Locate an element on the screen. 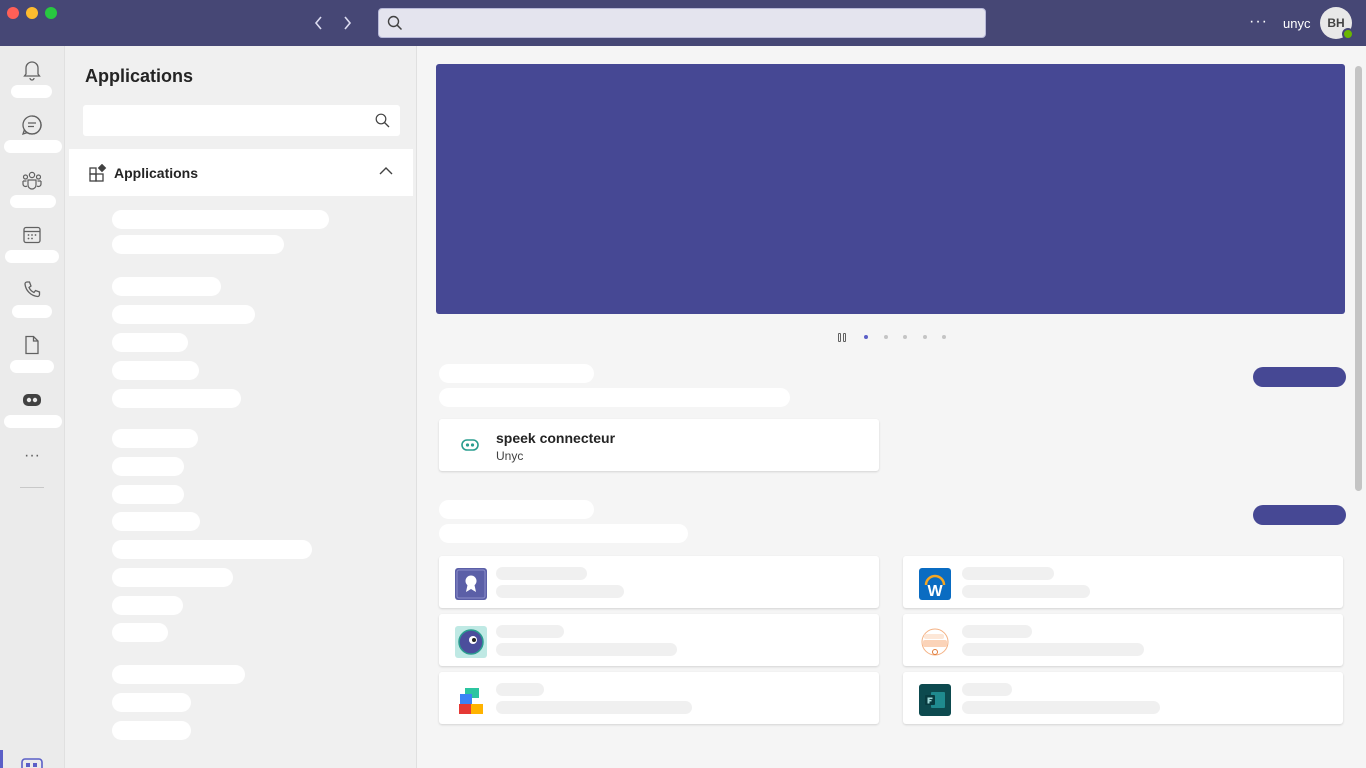 The image size is (1366, 768). app-publisher: Unyc is located at coordinates (510, 456).